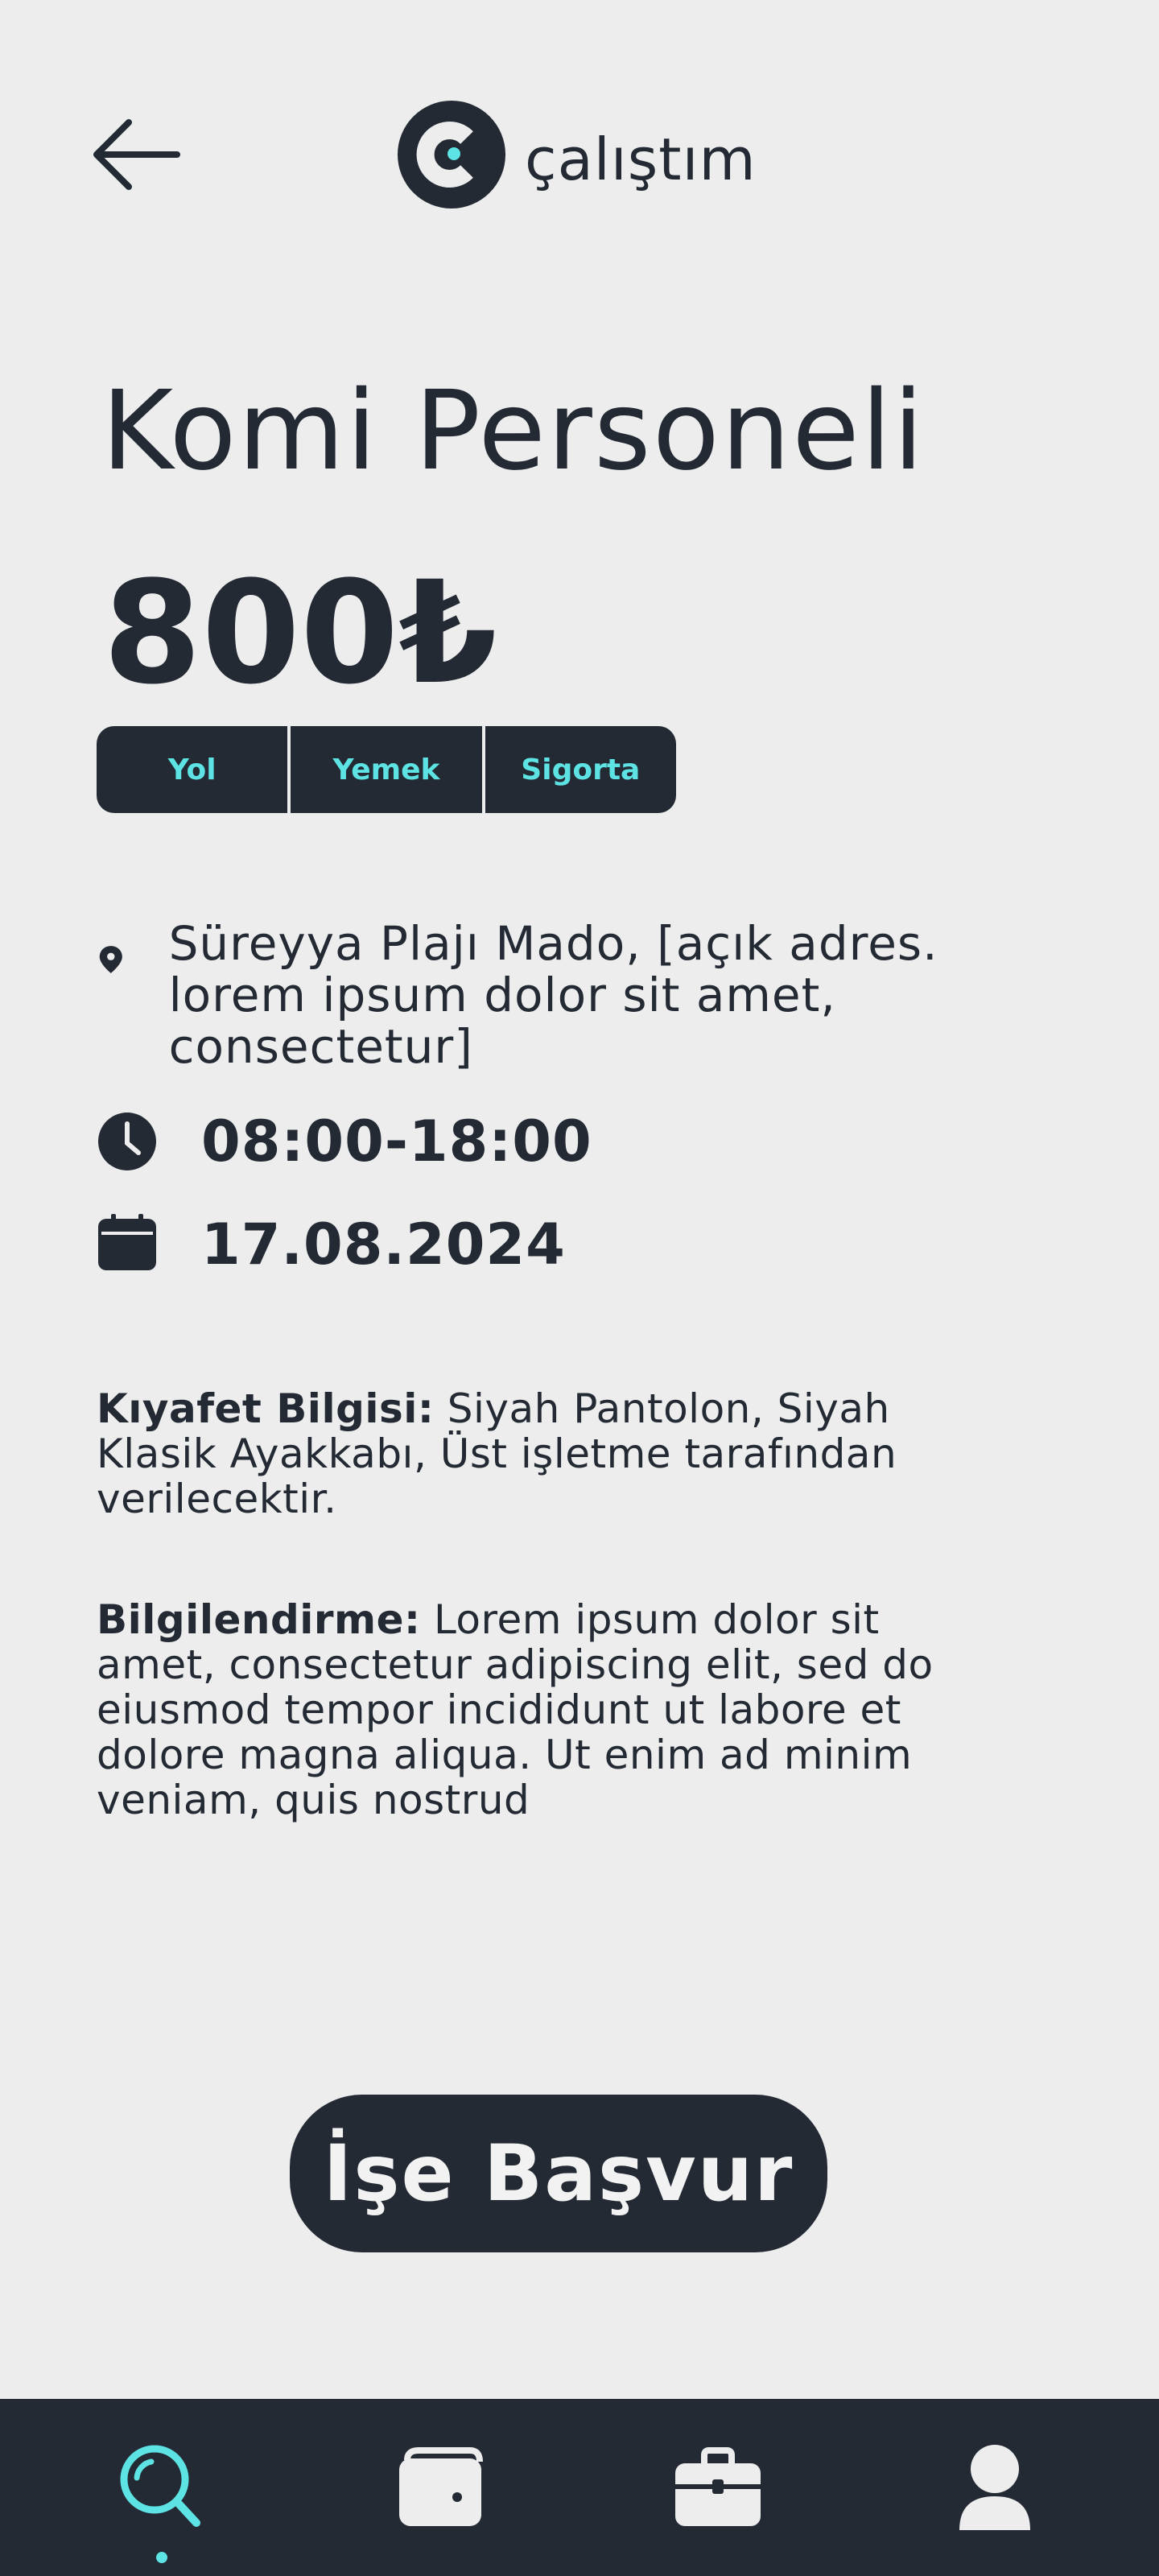 The height and width of the screenshot is (2576, 1159). Describe the element at coordinates (513, 431) in the screenshot. I see `job-title: Komi Personeli` at that location.